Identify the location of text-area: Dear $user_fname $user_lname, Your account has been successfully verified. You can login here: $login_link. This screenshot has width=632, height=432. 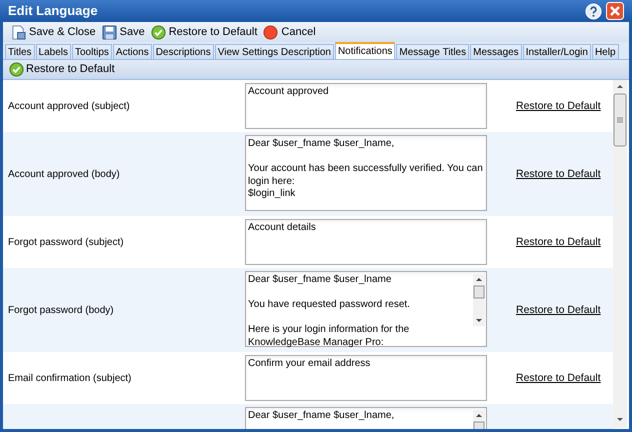
(366, 173).